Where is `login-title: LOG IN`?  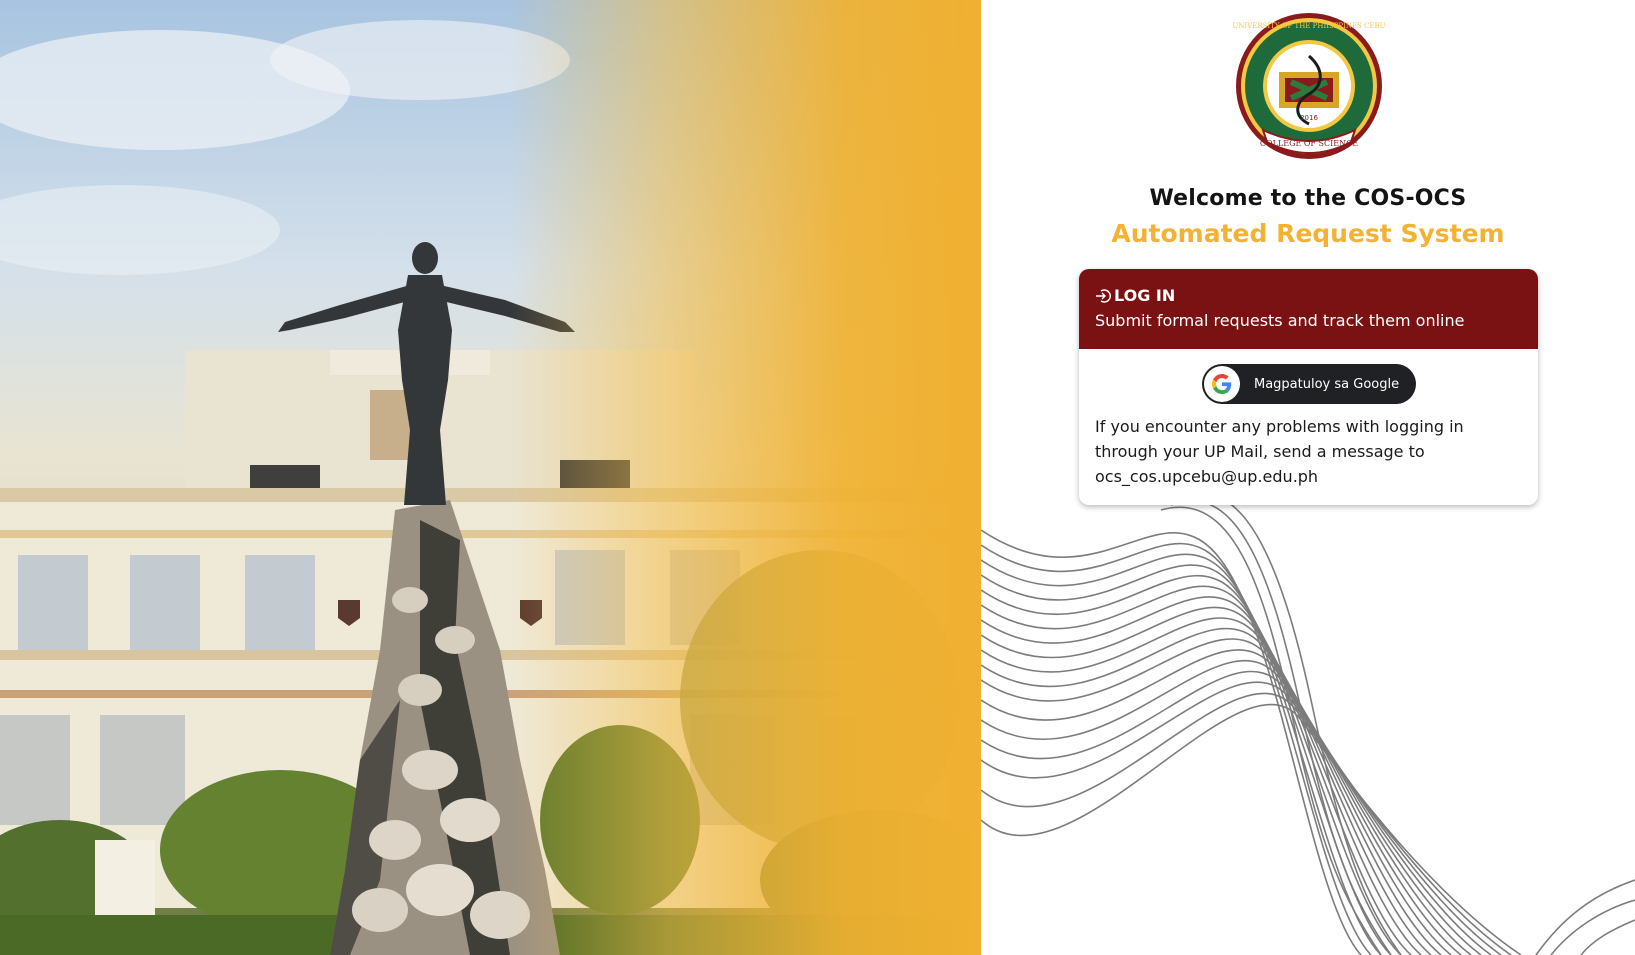
login-title: LOG IN is located at coordinates (1145, 295).